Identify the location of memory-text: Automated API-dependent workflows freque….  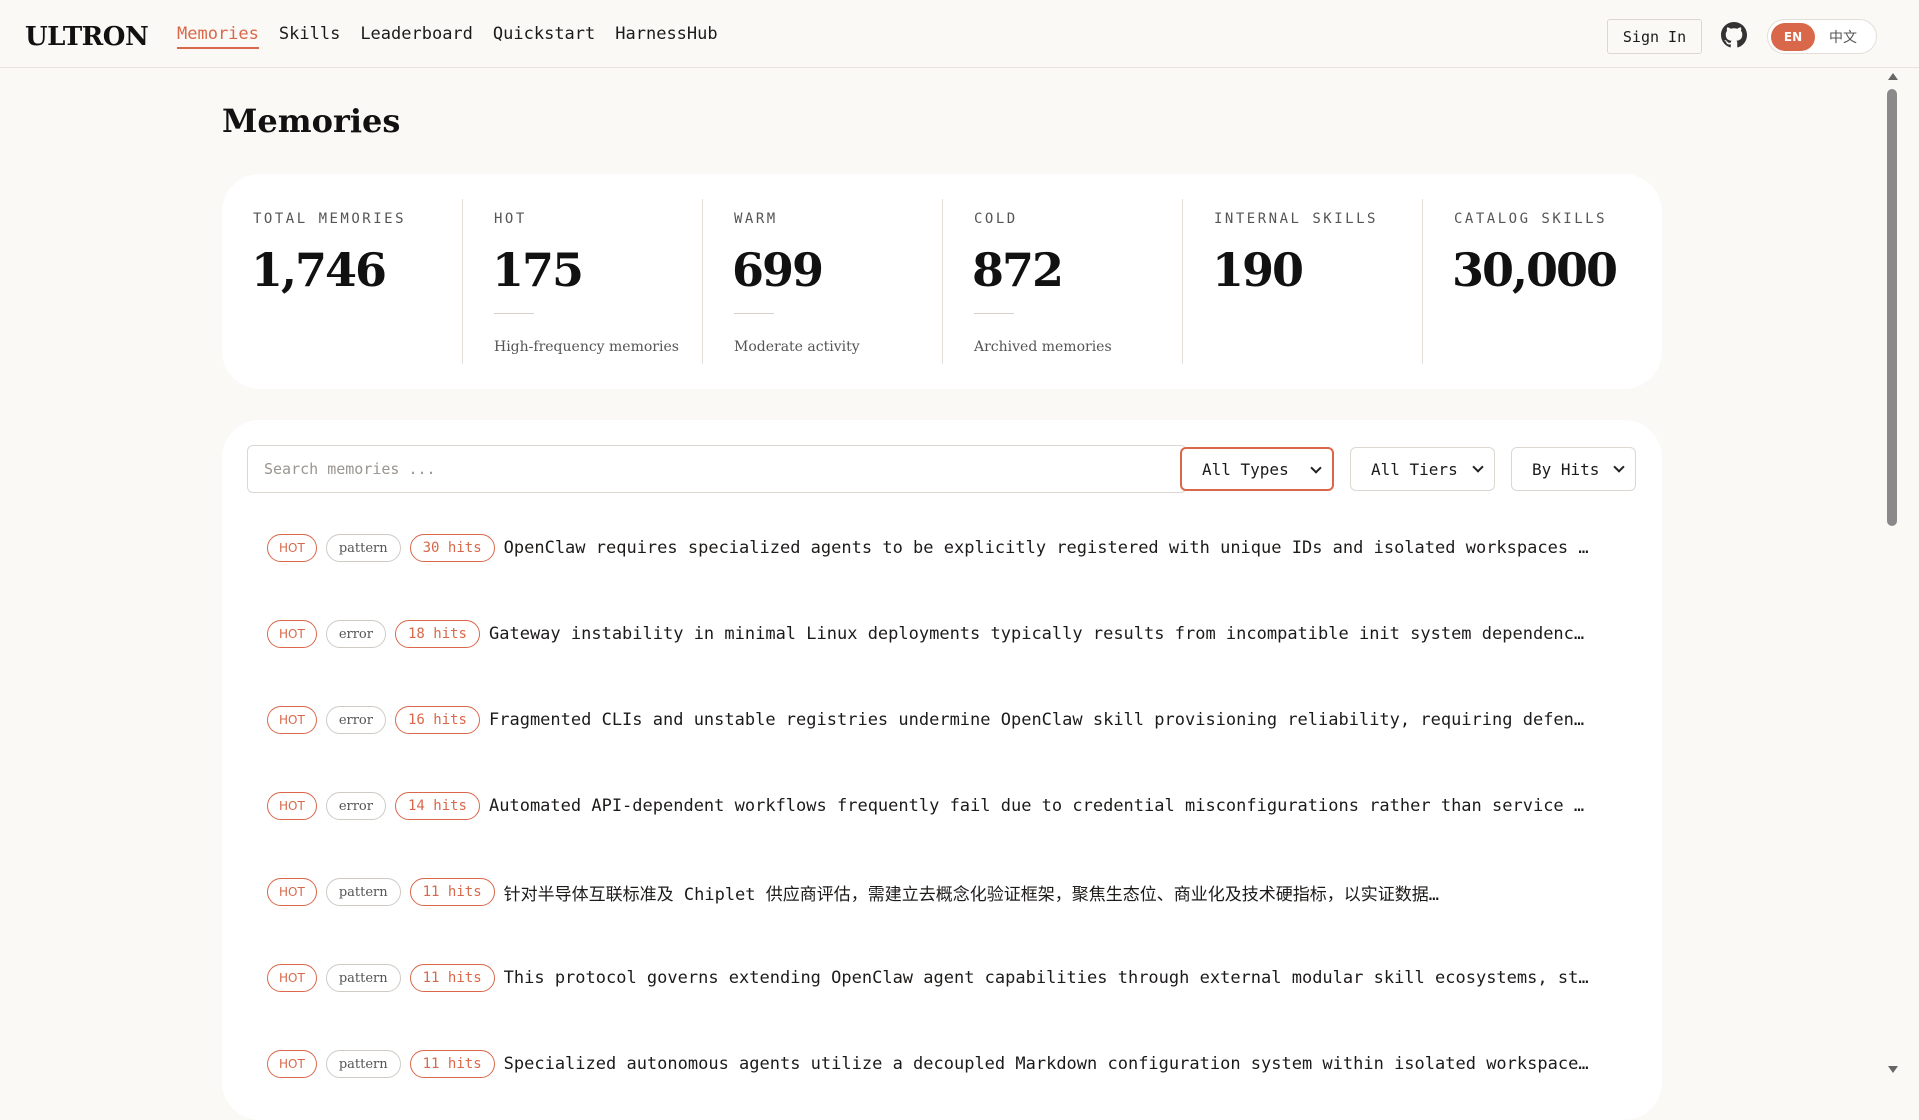
(1039, 806).